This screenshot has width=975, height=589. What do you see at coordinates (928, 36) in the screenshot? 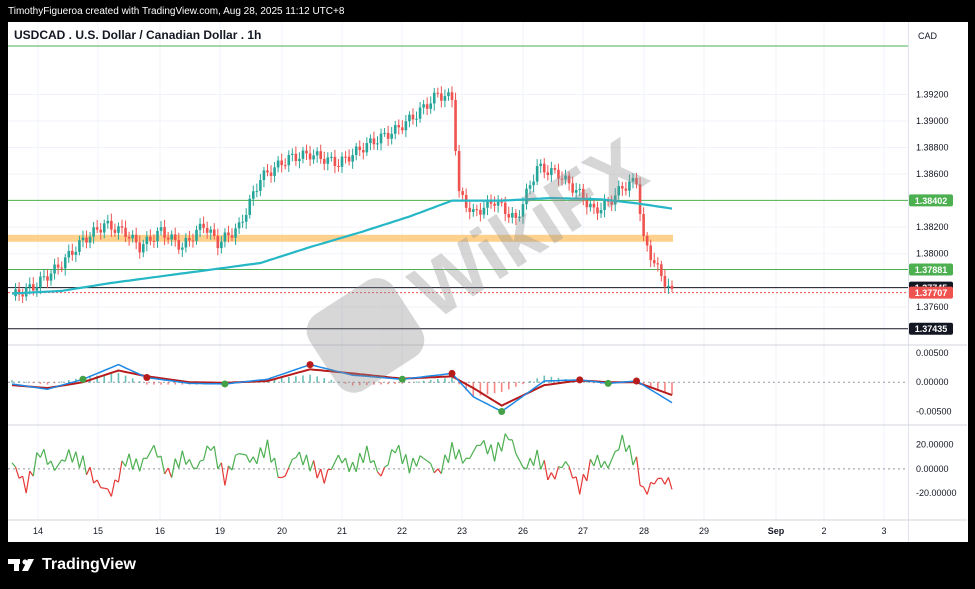
I see `currency-label: CAD` at bounding box center [928, 36].